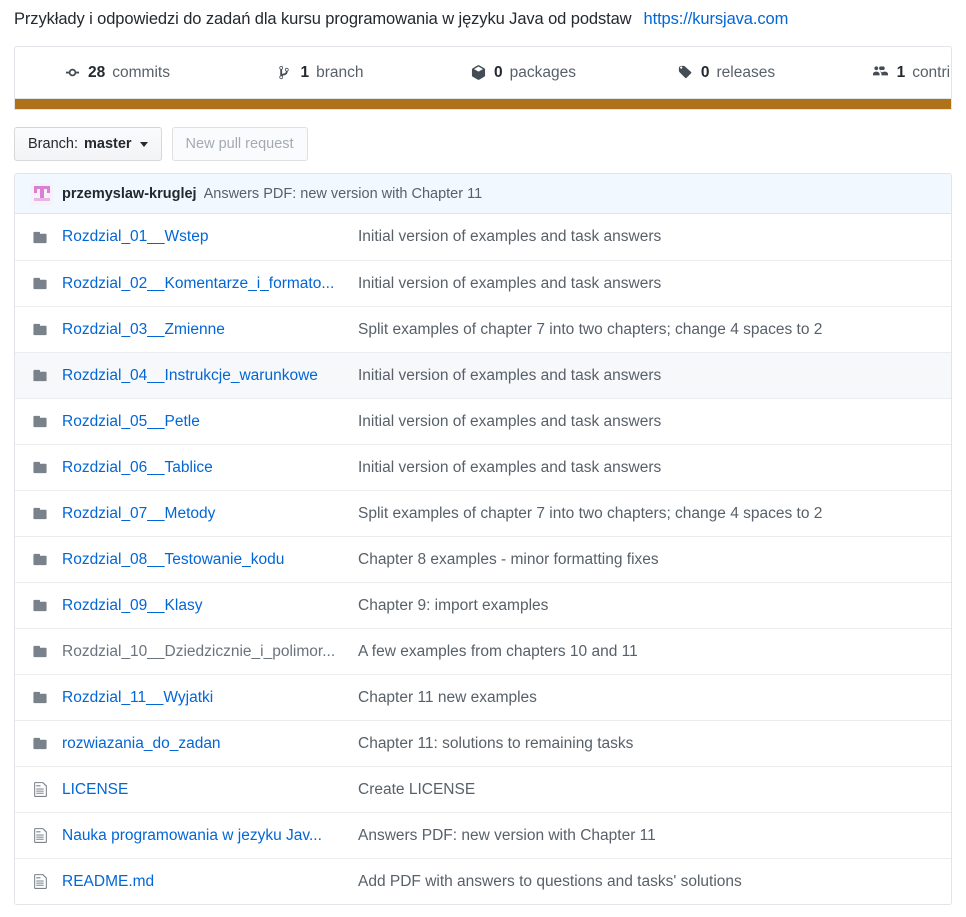 This screenshot has width=966, height=917. What do you see at coordinates (284, 73) in the screenshot?
I see `branch-icon` at bounding box center [284, 73].